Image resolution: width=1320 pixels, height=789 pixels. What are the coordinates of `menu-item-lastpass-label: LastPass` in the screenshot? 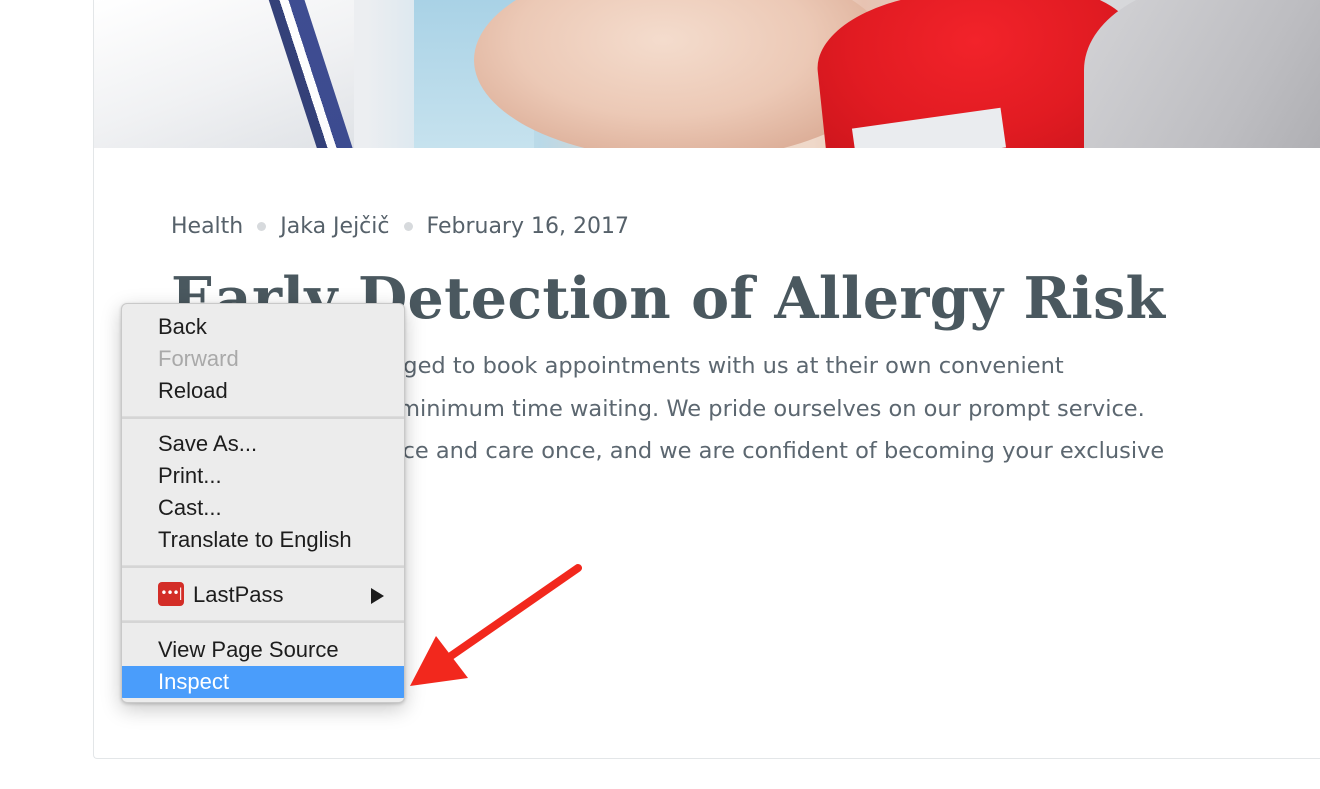 It's located at (238, 594).